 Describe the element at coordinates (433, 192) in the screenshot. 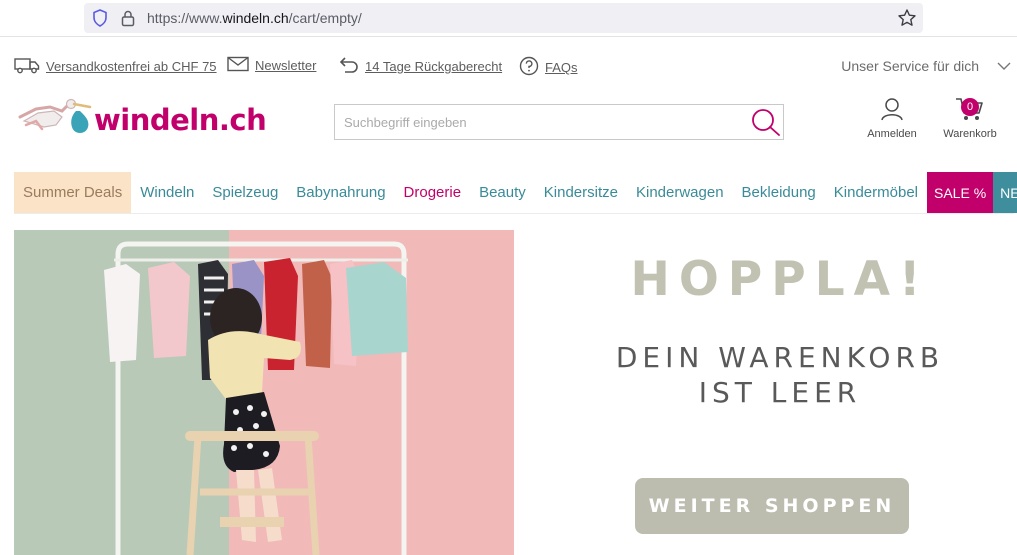

I see `nav-item-drogerie: Drogerie` at that location.